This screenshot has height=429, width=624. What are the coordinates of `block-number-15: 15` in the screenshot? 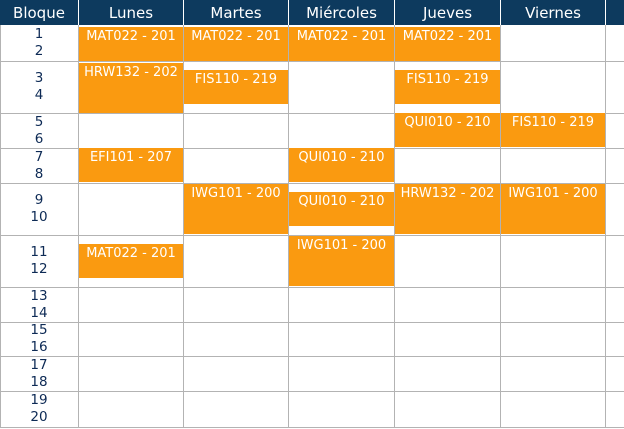 It's located at (39, 330).